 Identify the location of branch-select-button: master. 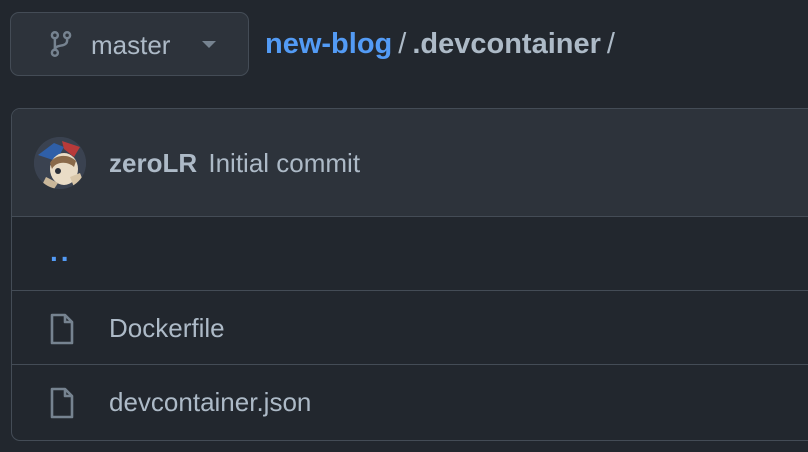
(129, 44).